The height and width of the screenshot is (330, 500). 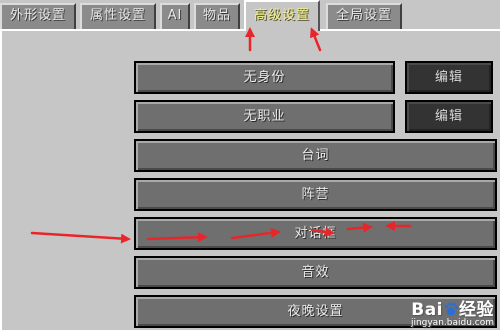 I want to click on tab-appearance-settings: 外形设置, so click(x=38, y=16).